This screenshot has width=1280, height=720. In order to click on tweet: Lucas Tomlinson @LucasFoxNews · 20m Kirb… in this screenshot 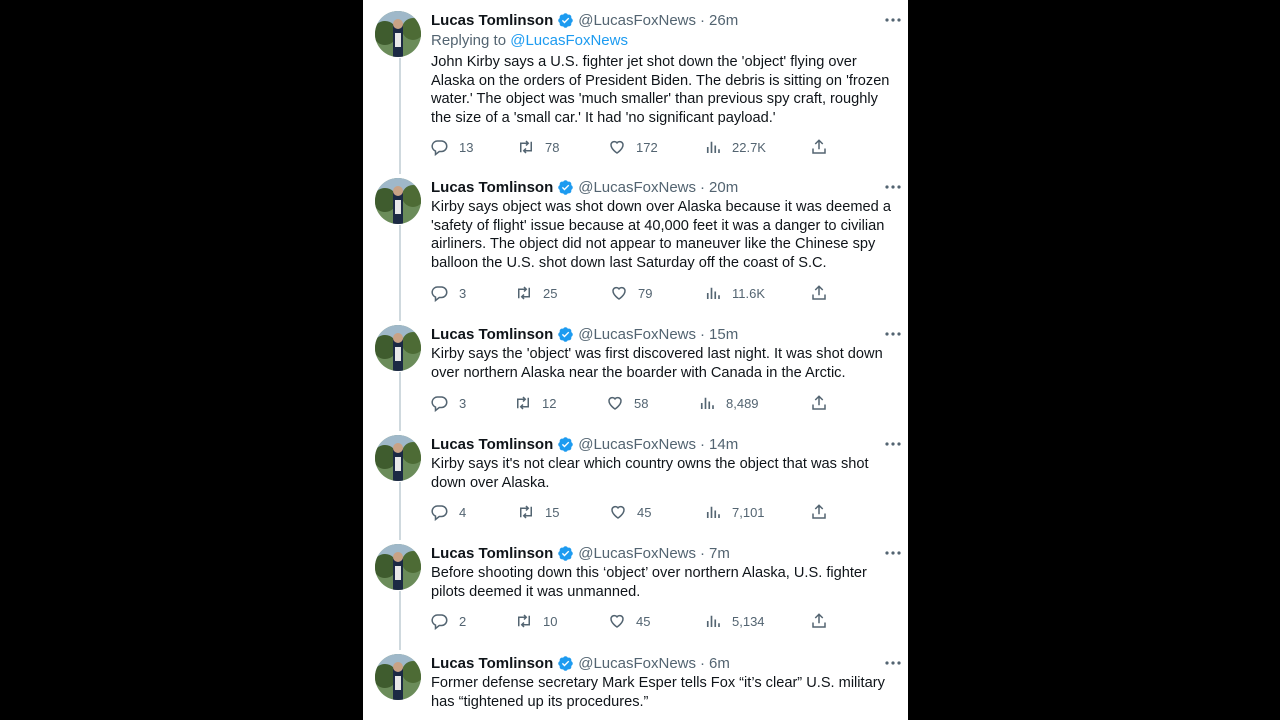, I will do `click(635, 246)`.